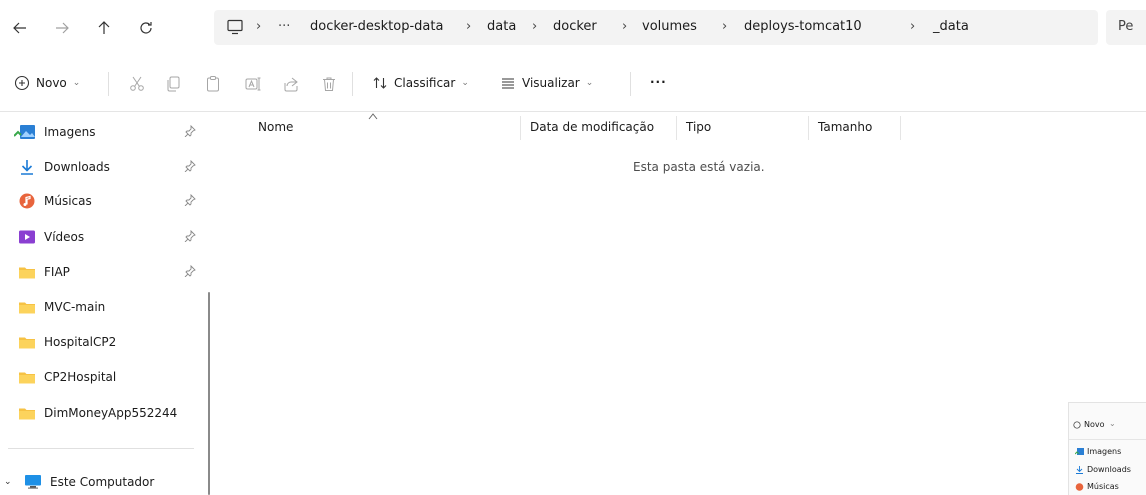 The image size is (1146, 495). I want to click on sidebar-item-cp2hospital: CP2Hospital, so click(107, 377).